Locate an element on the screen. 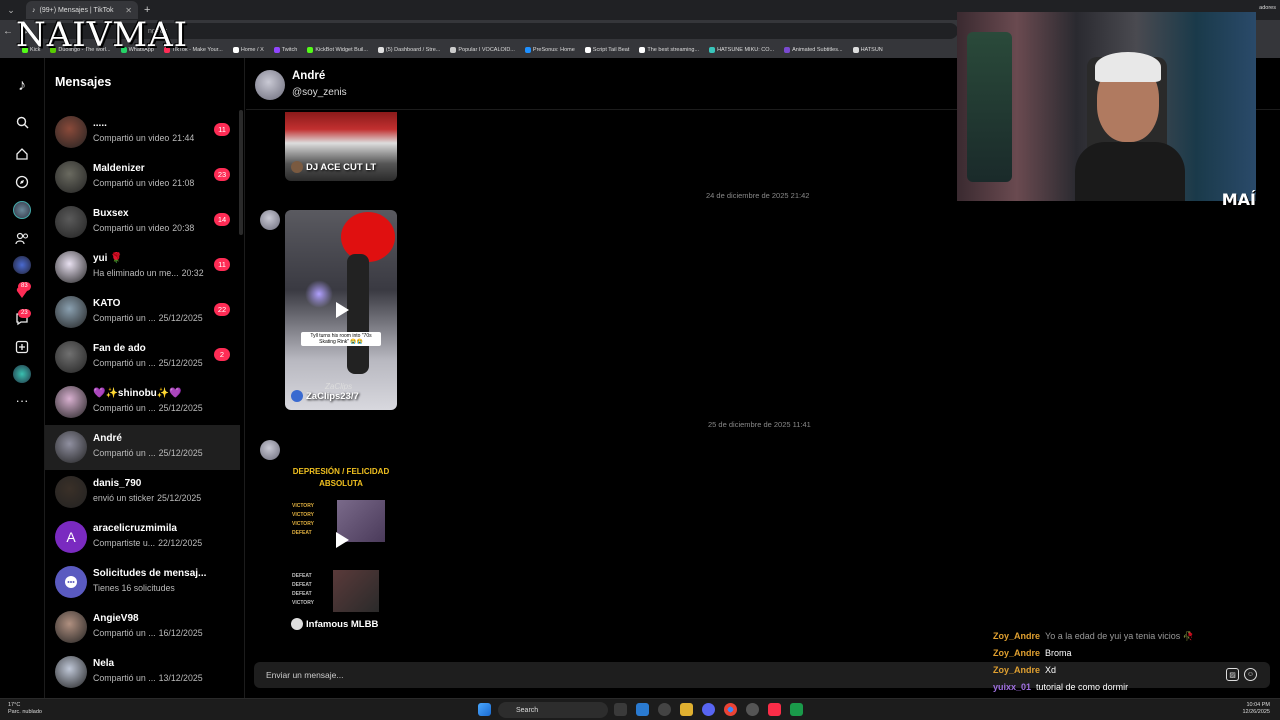 The height and width of the screenshot is (720, 1280). close-tab-icon: ✕ is located at coordinates (128, 10).